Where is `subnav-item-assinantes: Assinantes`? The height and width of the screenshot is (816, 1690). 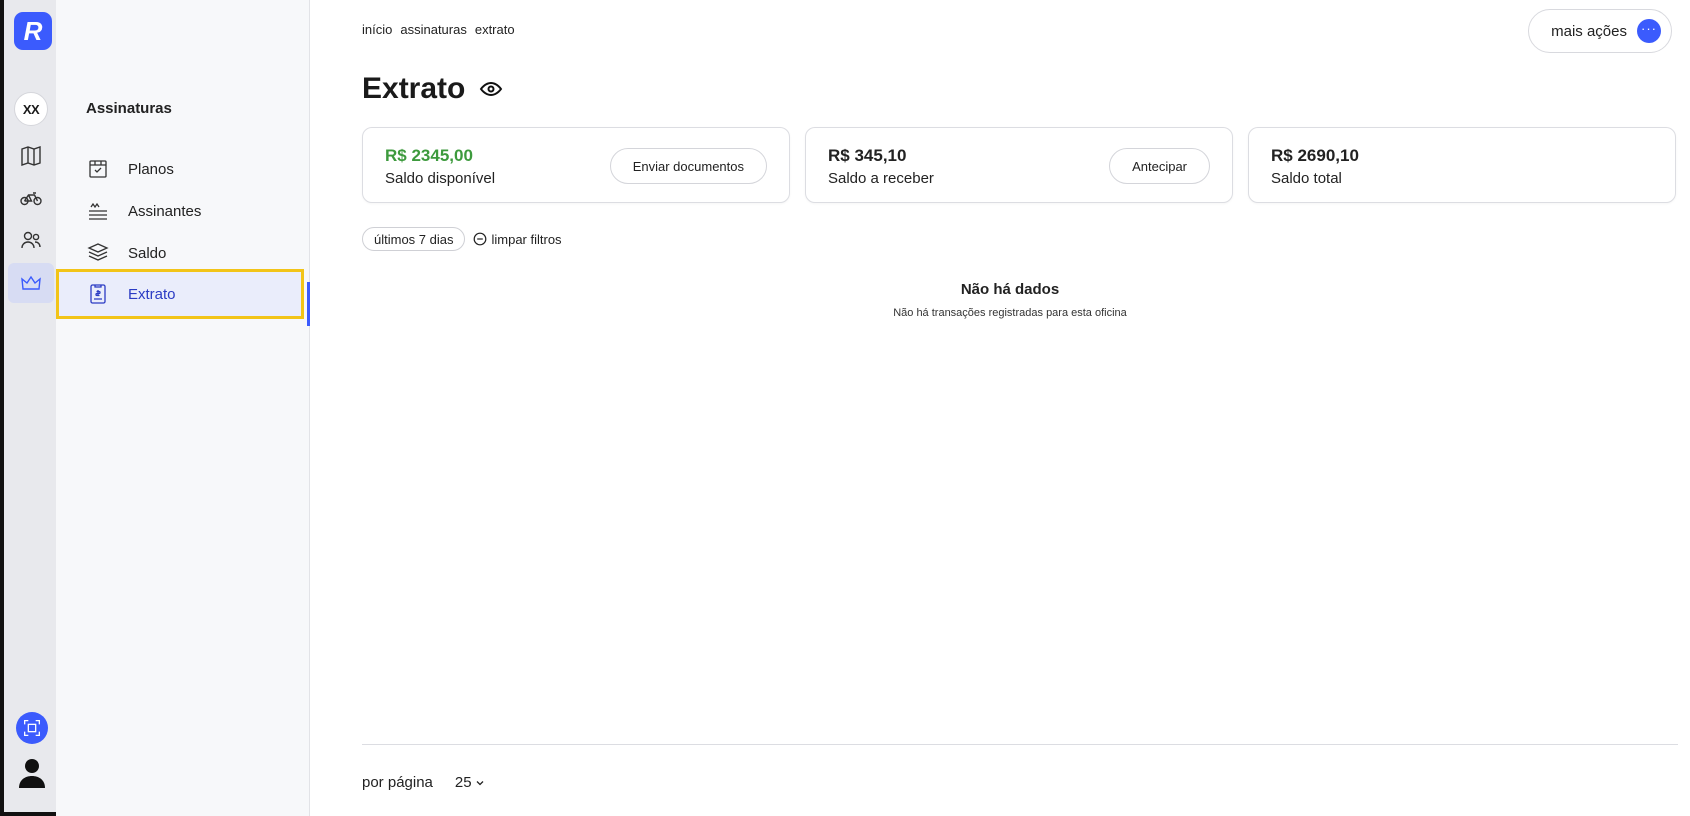
subnav-item-assinantes: Assinantes is located at coordinates (183, 211).